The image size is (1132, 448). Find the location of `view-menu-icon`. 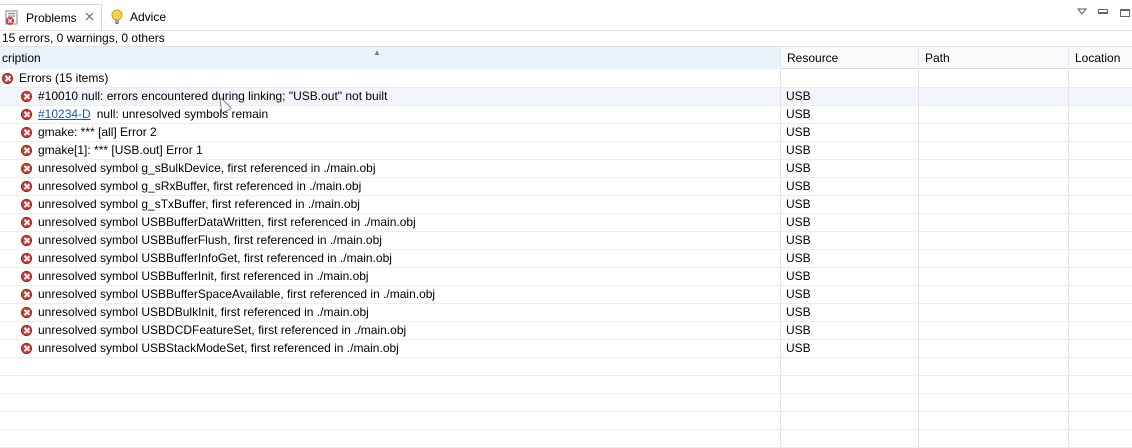

view-menu-icon is located at coordinates (1082, 13).